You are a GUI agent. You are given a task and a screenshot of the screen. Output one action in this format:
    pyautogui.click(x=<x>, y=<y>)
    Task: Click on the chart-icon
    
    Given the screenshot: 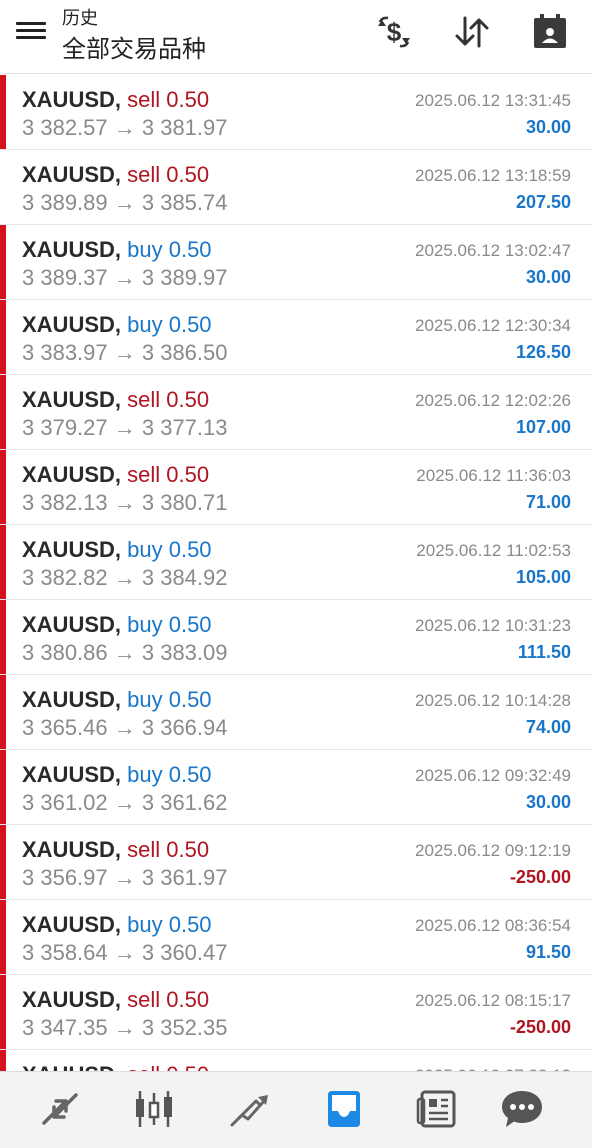 What is the action you would take?
    pyautogui.click(x=154, y=1109)
    